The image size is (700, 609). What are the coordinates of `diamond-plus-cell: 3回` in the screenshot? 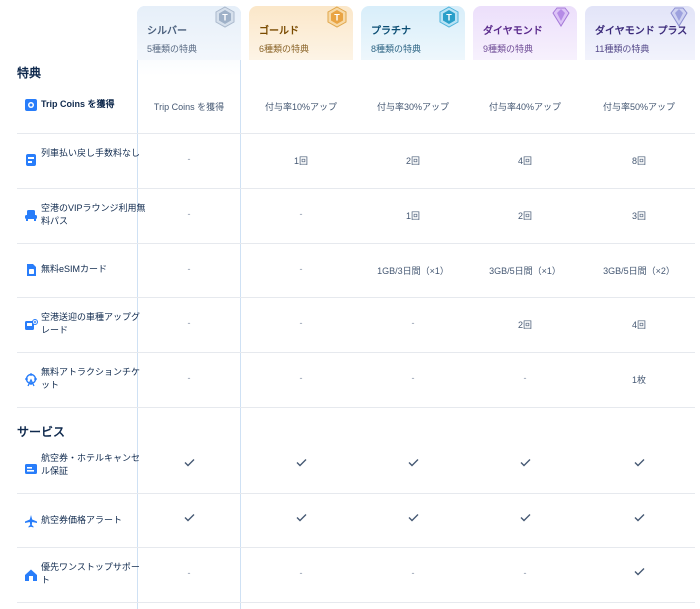 It's located at (638, 216).